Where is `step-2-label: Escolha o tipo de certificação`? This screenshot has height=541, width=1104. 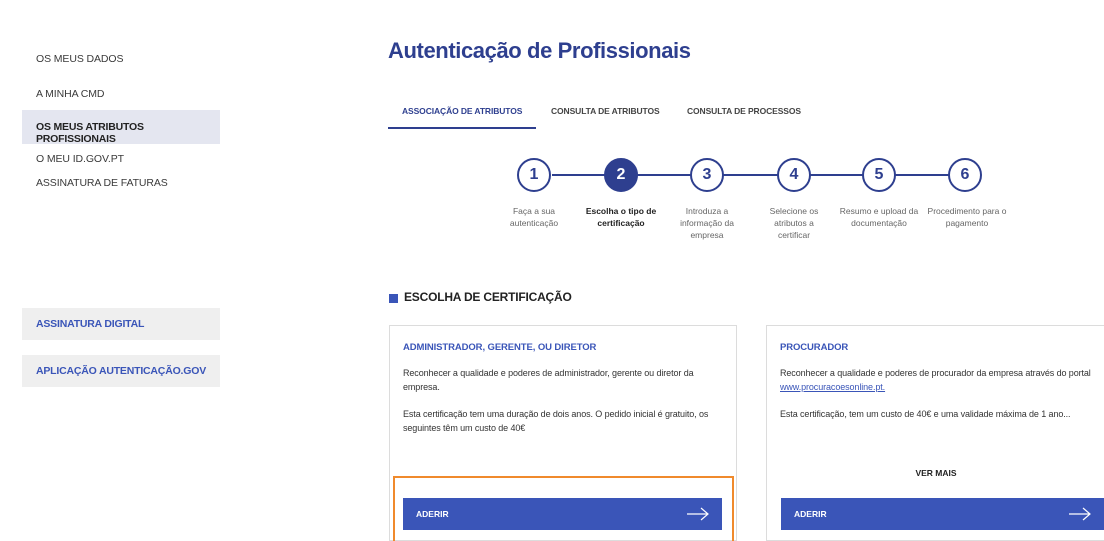 step-2-label: Escolha o tipo de certificação is located at coordinates (621, 217).